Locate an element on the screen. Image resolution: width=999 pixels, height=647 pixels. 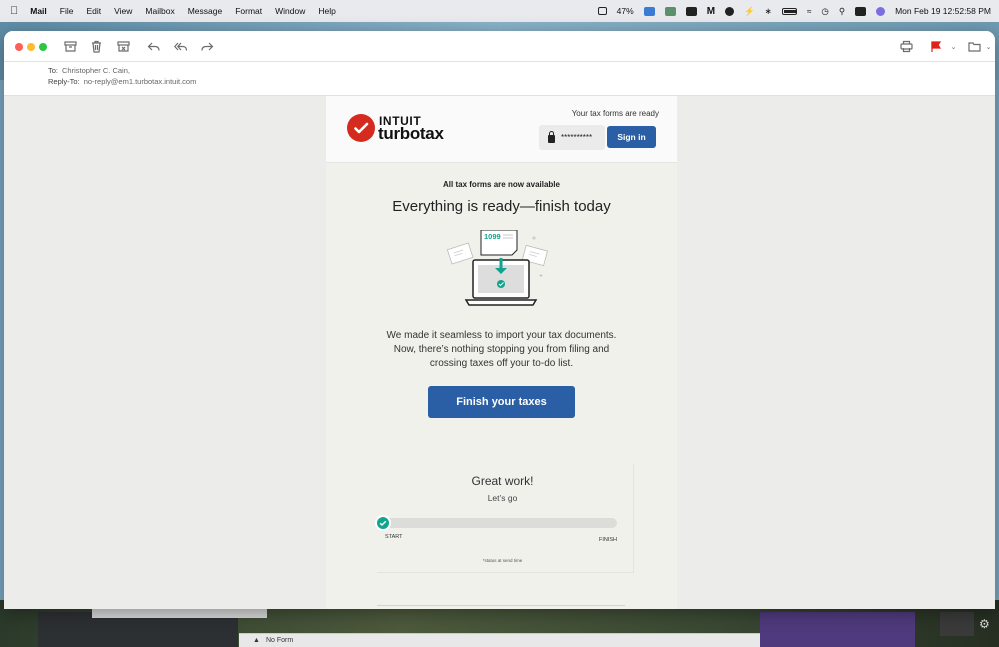
menu-edit: Edit is located at coordinates (93, 11).